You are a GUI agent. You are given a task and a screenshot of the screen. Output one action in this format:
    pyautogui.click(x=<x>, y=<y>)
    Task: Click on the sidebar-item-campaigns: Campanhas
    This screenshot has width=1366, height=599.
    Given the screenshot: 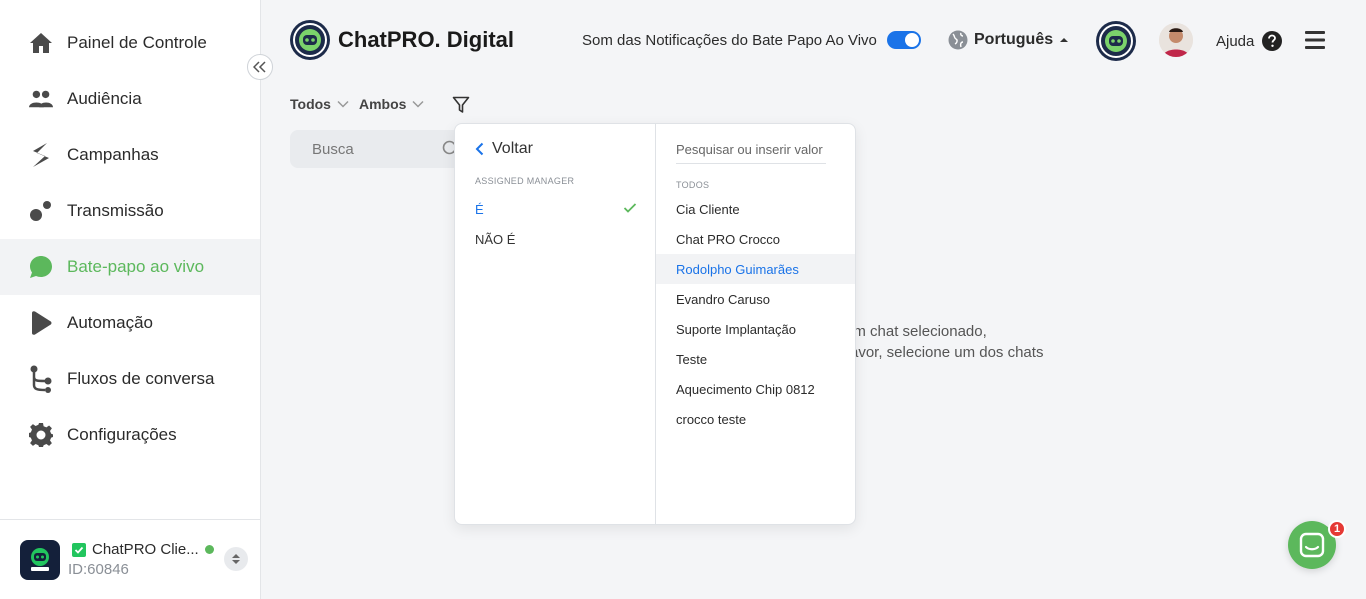 What is the action you would take?
    pyautogui.click(x=130, y=155)
    